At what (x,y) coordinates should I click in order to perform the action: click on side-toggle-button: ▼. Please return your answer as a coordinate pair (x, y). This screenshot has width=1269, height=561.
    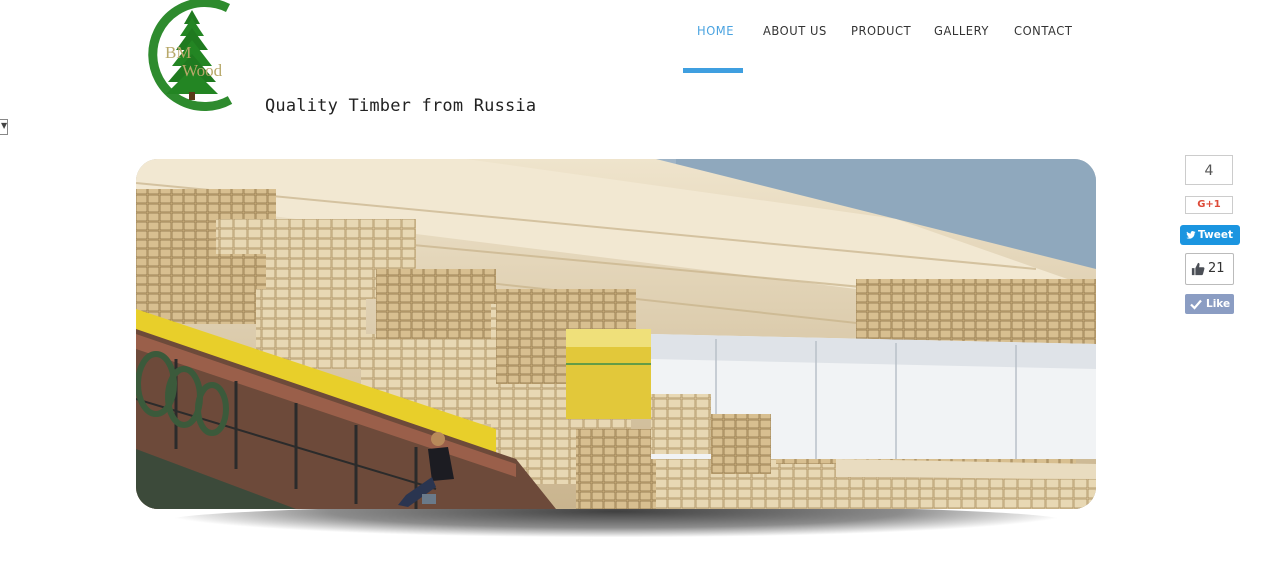
    Looking at the image, I should click on (4, 127).